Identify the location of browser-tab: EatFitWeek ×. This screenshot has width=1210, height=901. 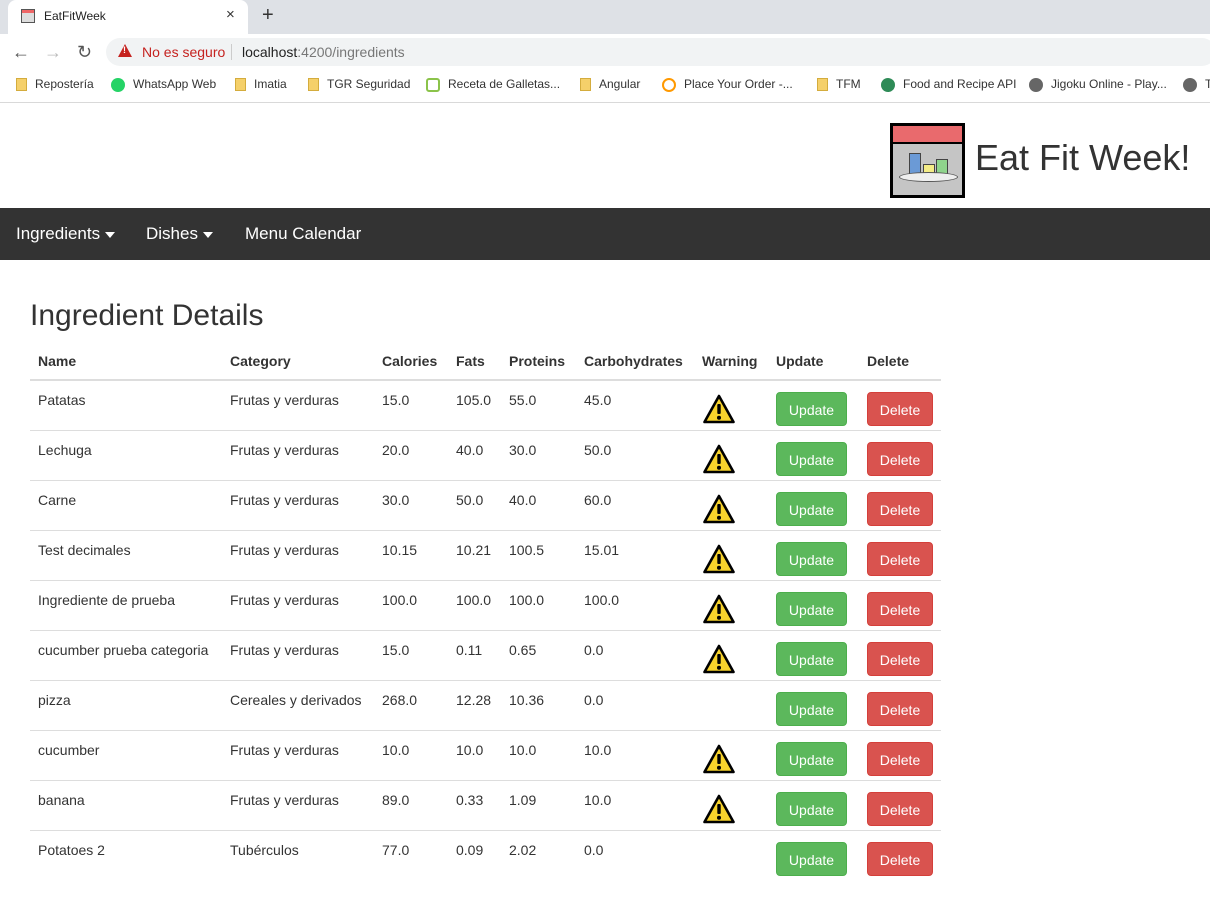
(128, 17).